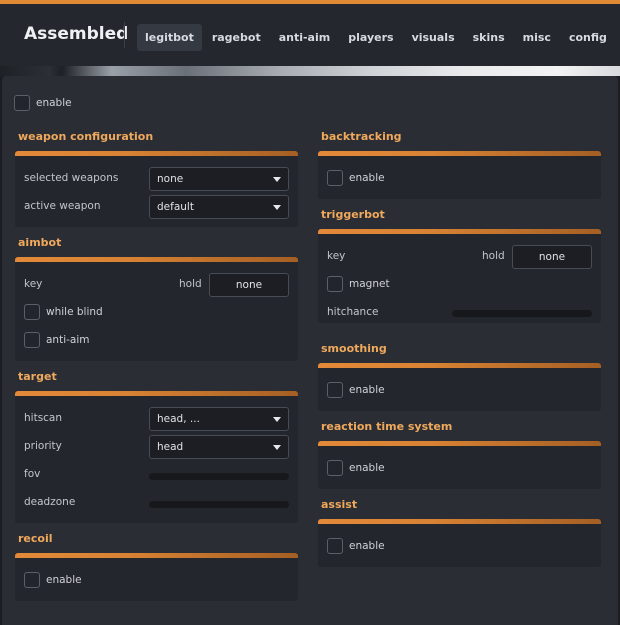 This screenshot has height=625, width=620. I want to click on aimbot-group: key hold none while blind anti-aim, so click(156, 309).